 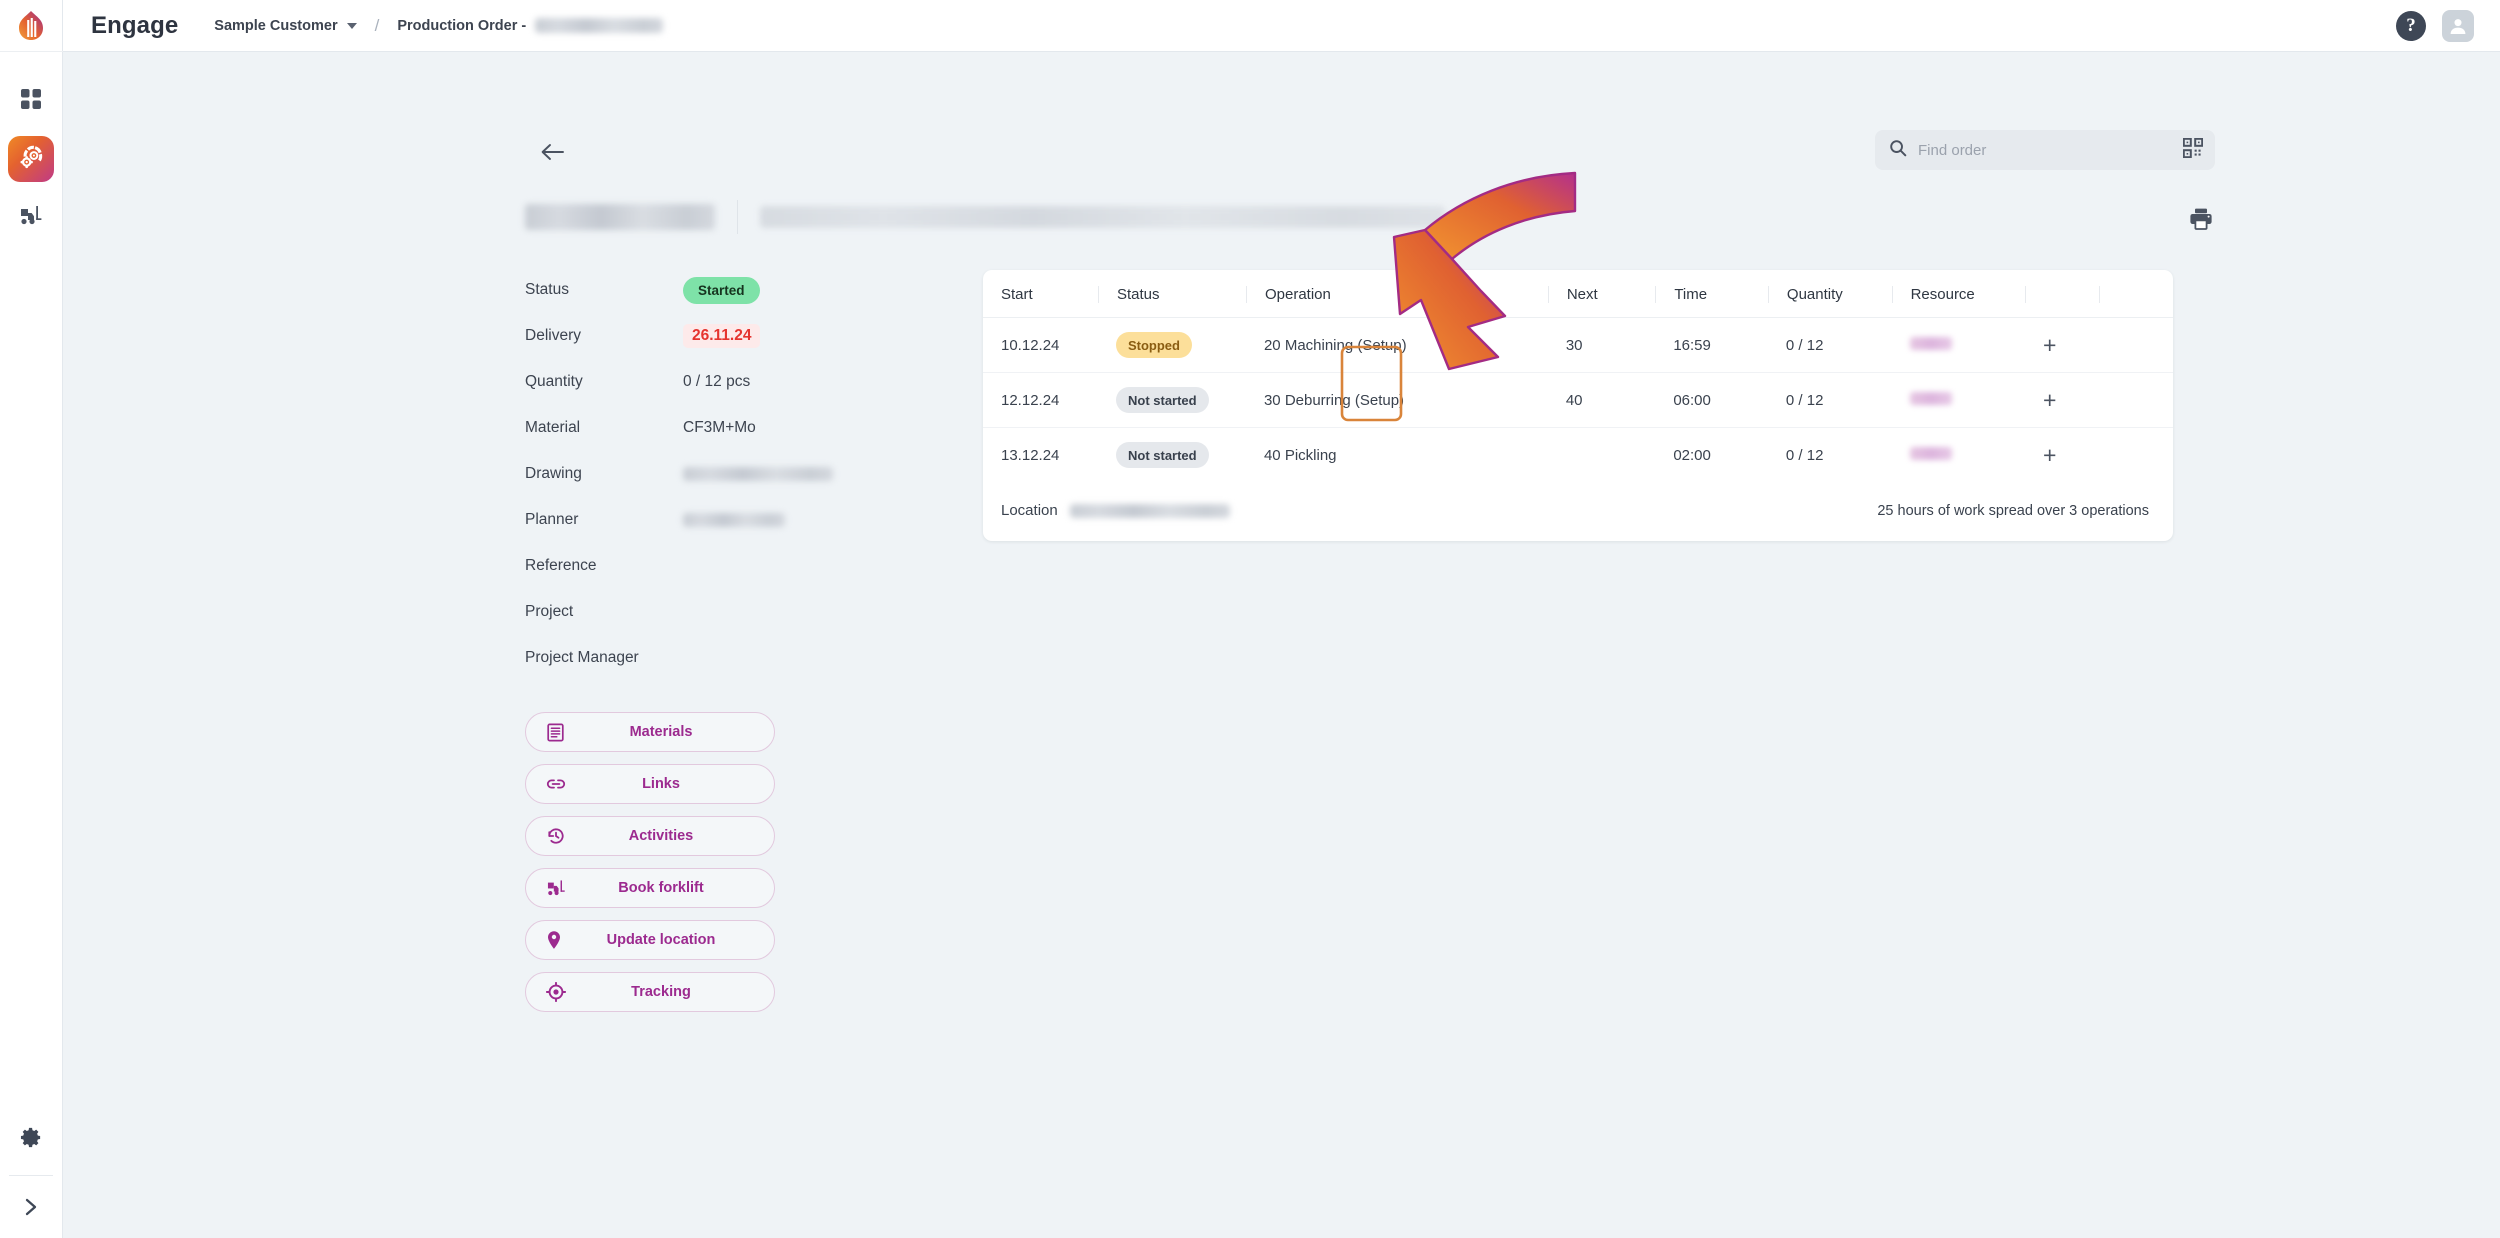 I want to click on detail-label: Reference, so click(x=561, y=565).